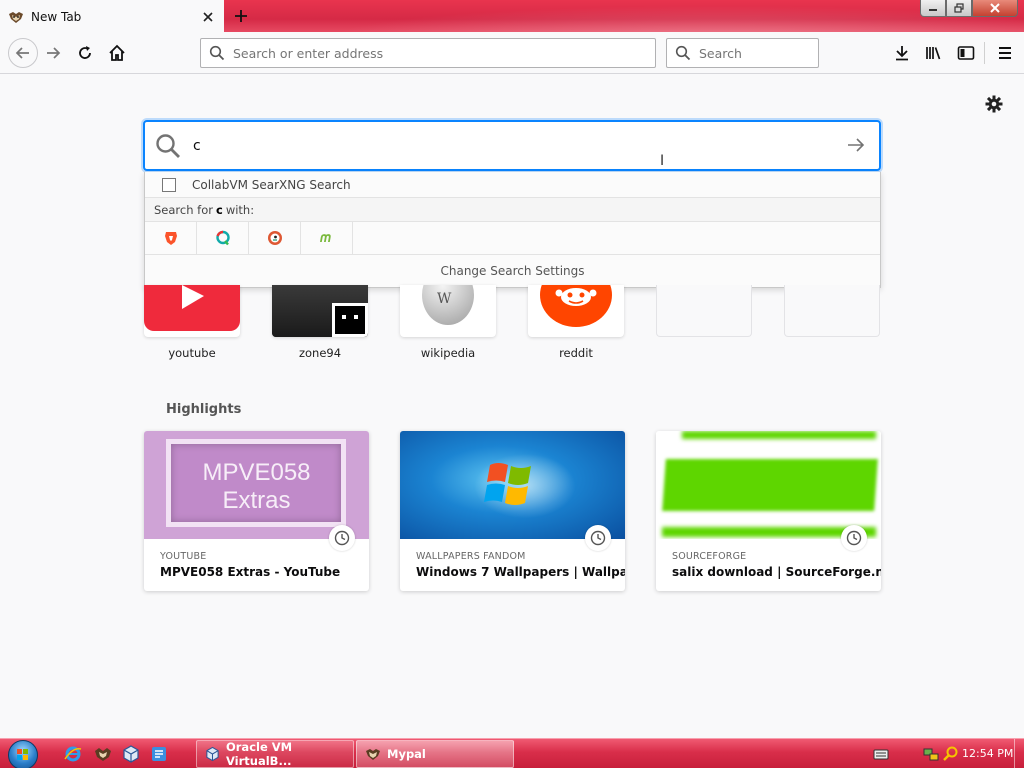 The image size is (1024, 768). What do you see at coordinates (471, 556) in the screenshot?
I see `highlight-source: WALLPAPERS FANDOM` at bounding box center [471, 556].